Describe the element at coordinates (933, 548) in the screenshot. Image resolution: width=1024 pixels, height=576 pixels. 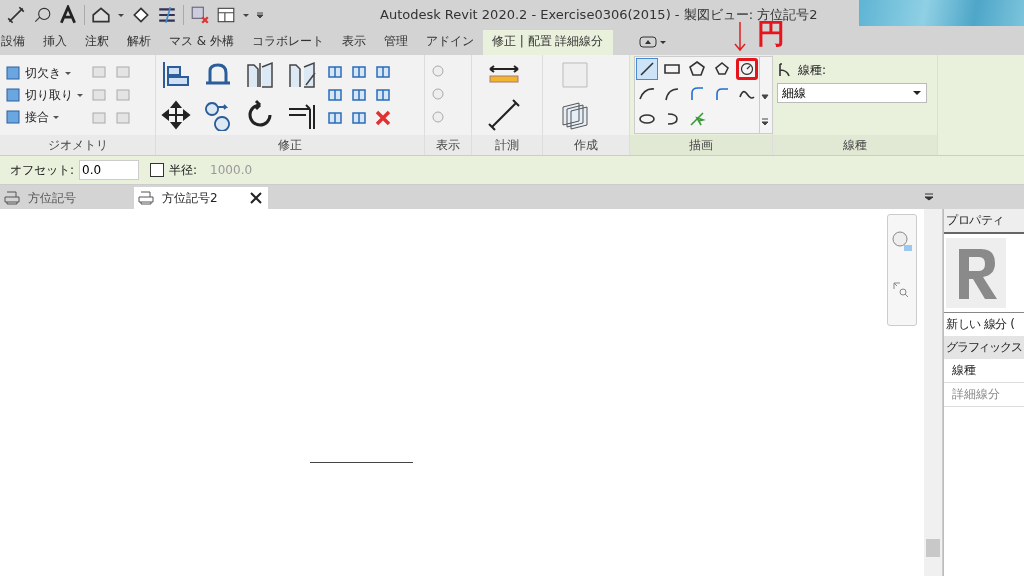
I see `scrollbar-thumb` at that location.